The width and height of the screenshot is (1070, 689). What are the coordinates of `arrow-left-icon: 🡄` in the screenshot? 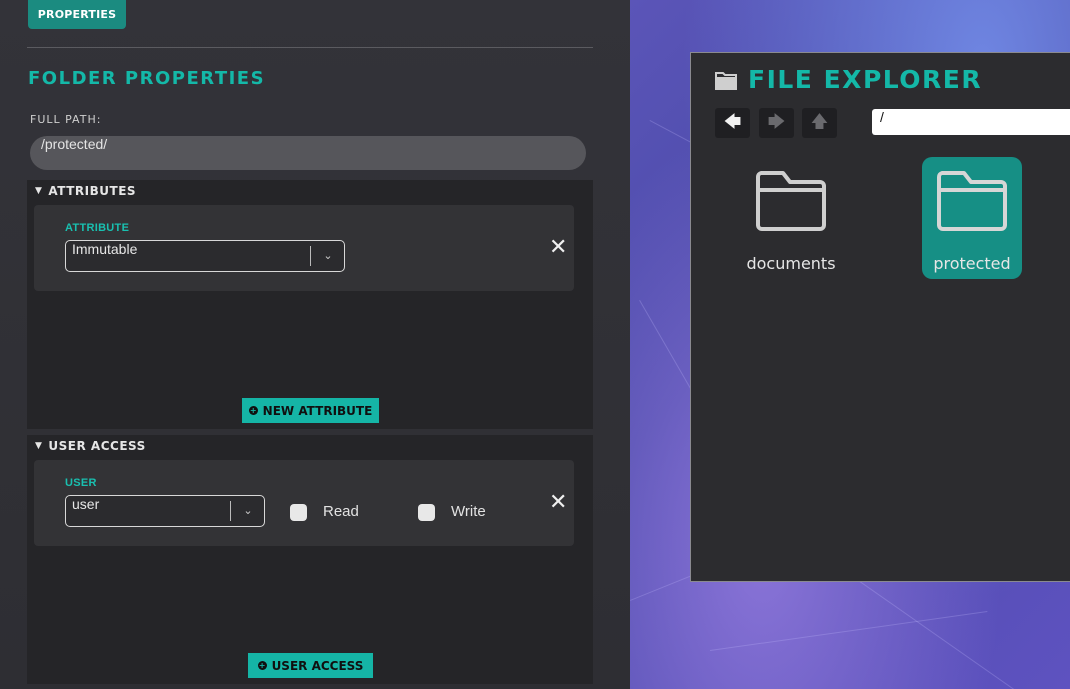 It's located at (732, 121).